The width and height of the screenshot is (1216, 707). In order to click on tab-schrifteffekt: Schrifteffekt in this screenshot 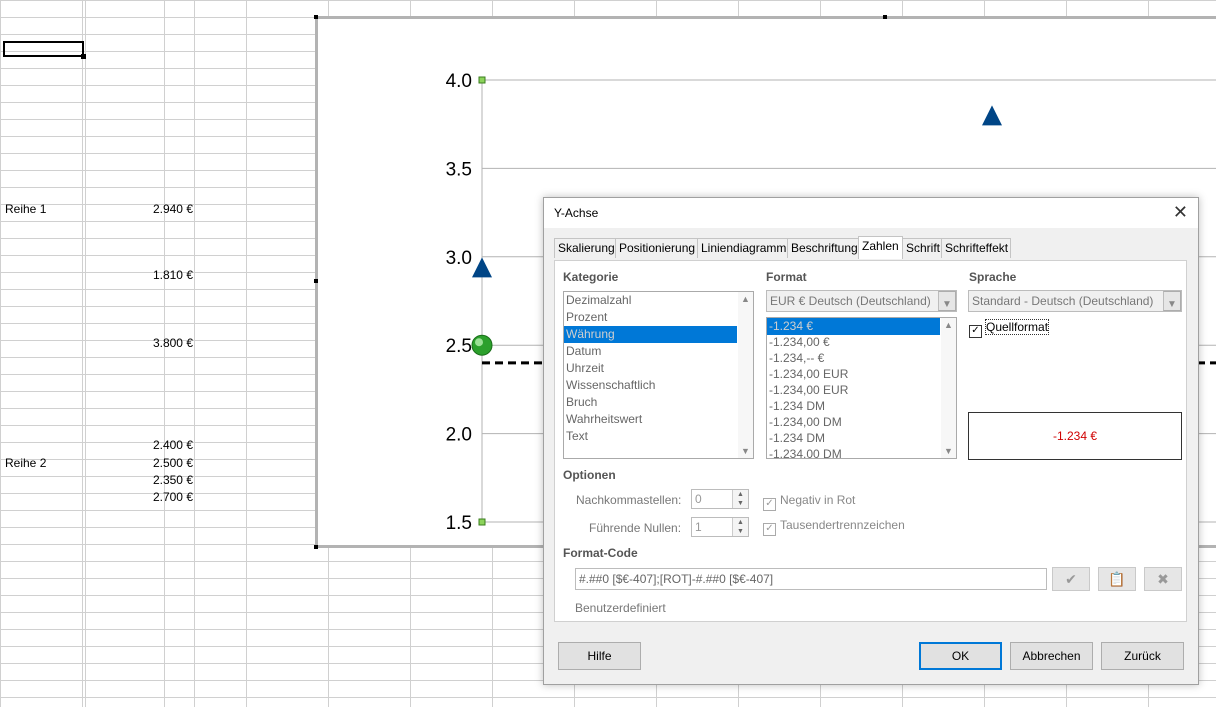, I will do `click(976, 248)`.